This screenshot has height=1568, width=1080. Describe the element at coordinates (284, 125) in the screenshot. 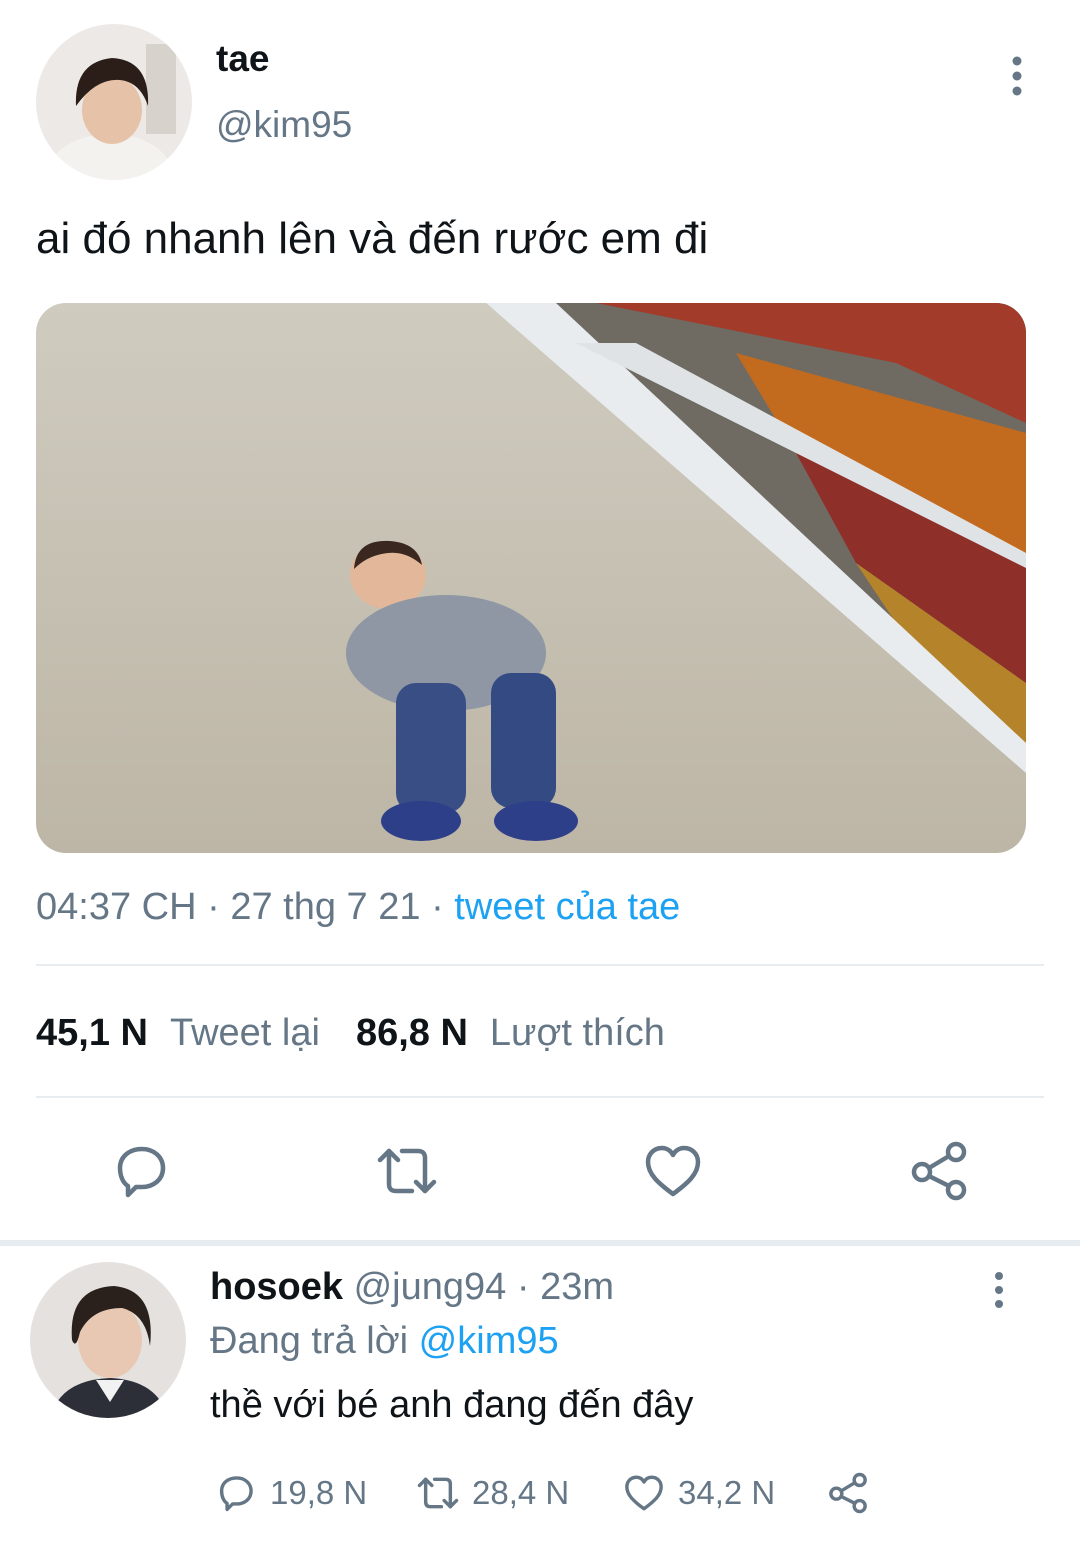

I see `author-handle: @kim95` at that location.